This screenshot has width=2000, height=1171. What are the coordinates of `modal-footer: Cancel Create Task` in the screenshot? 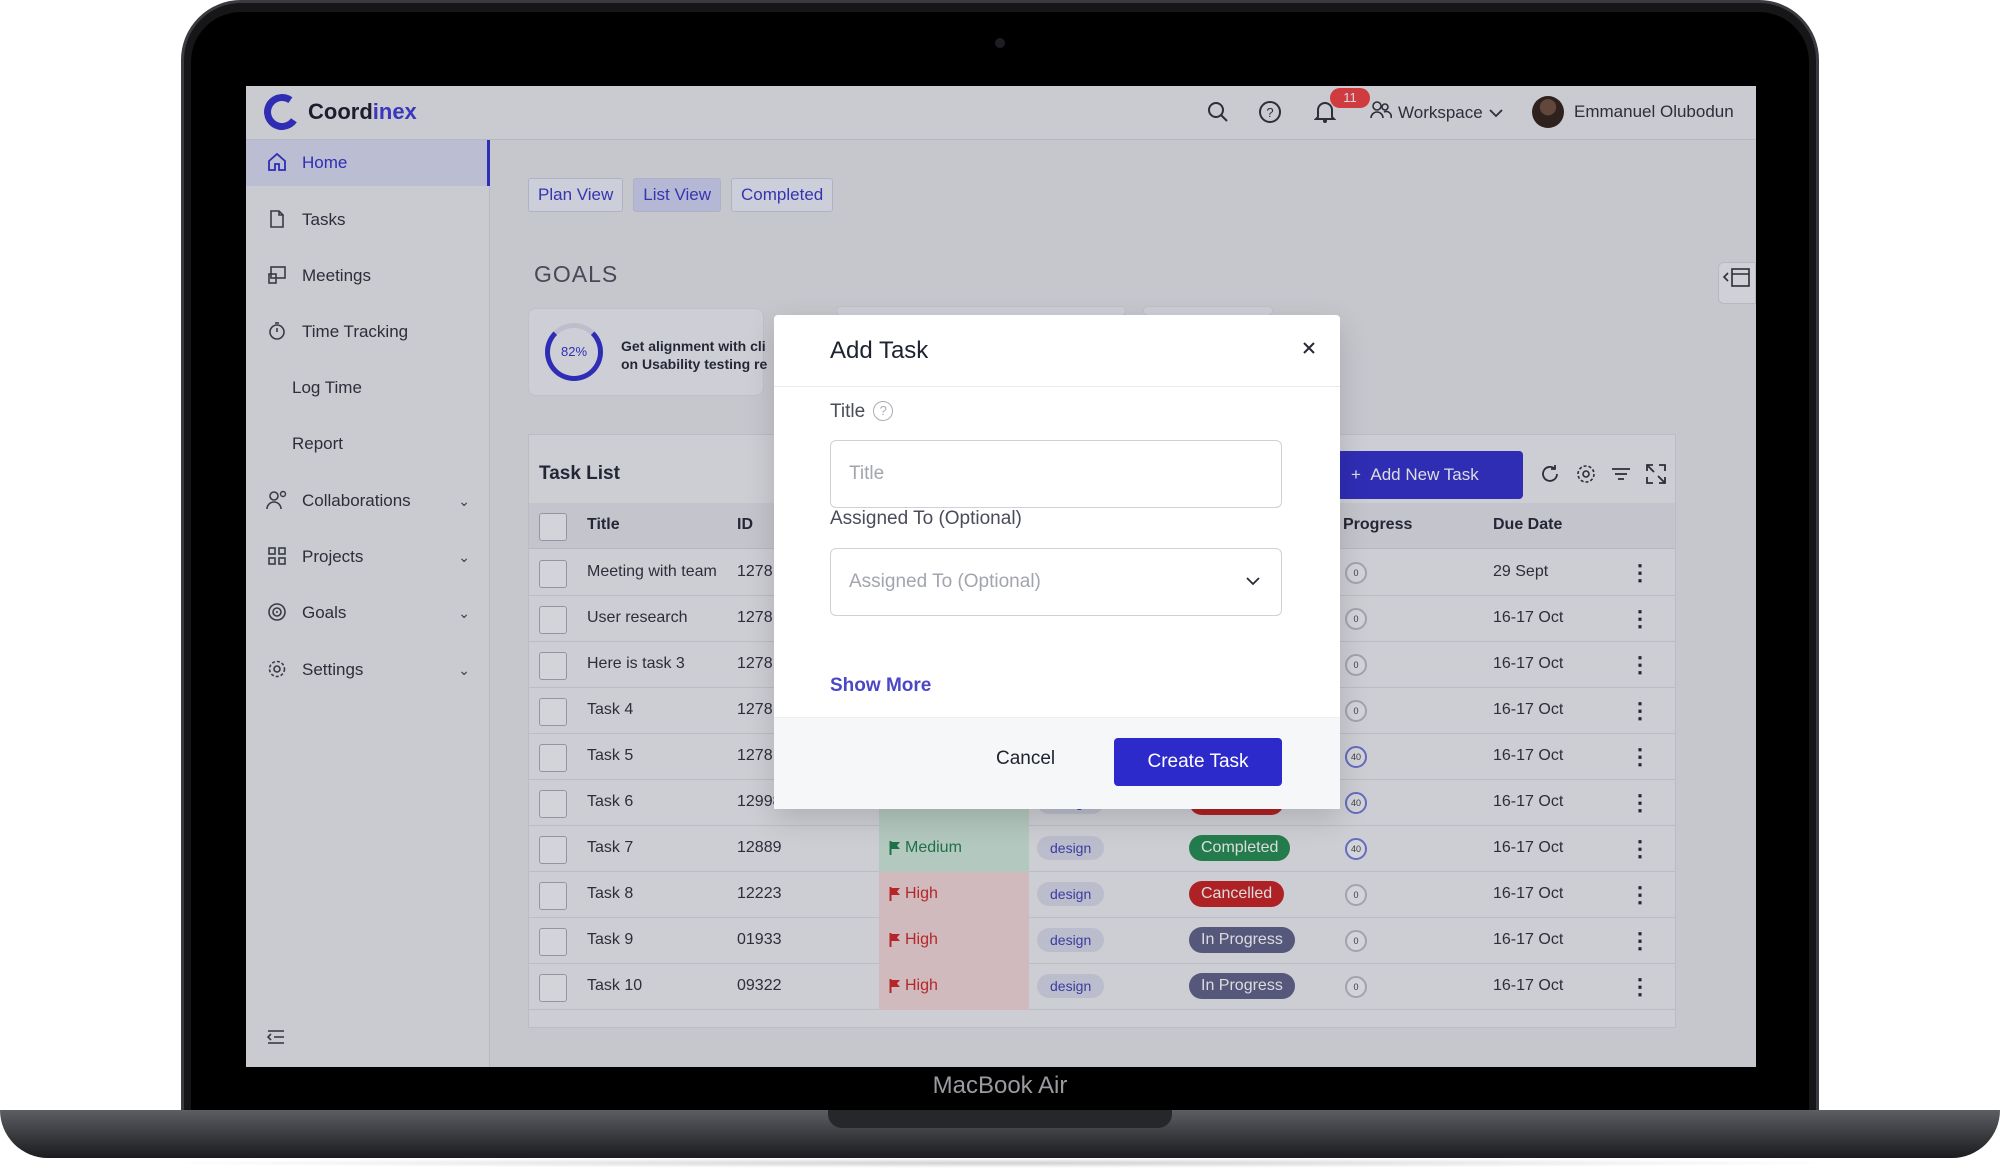 It's located at (1057, 763).